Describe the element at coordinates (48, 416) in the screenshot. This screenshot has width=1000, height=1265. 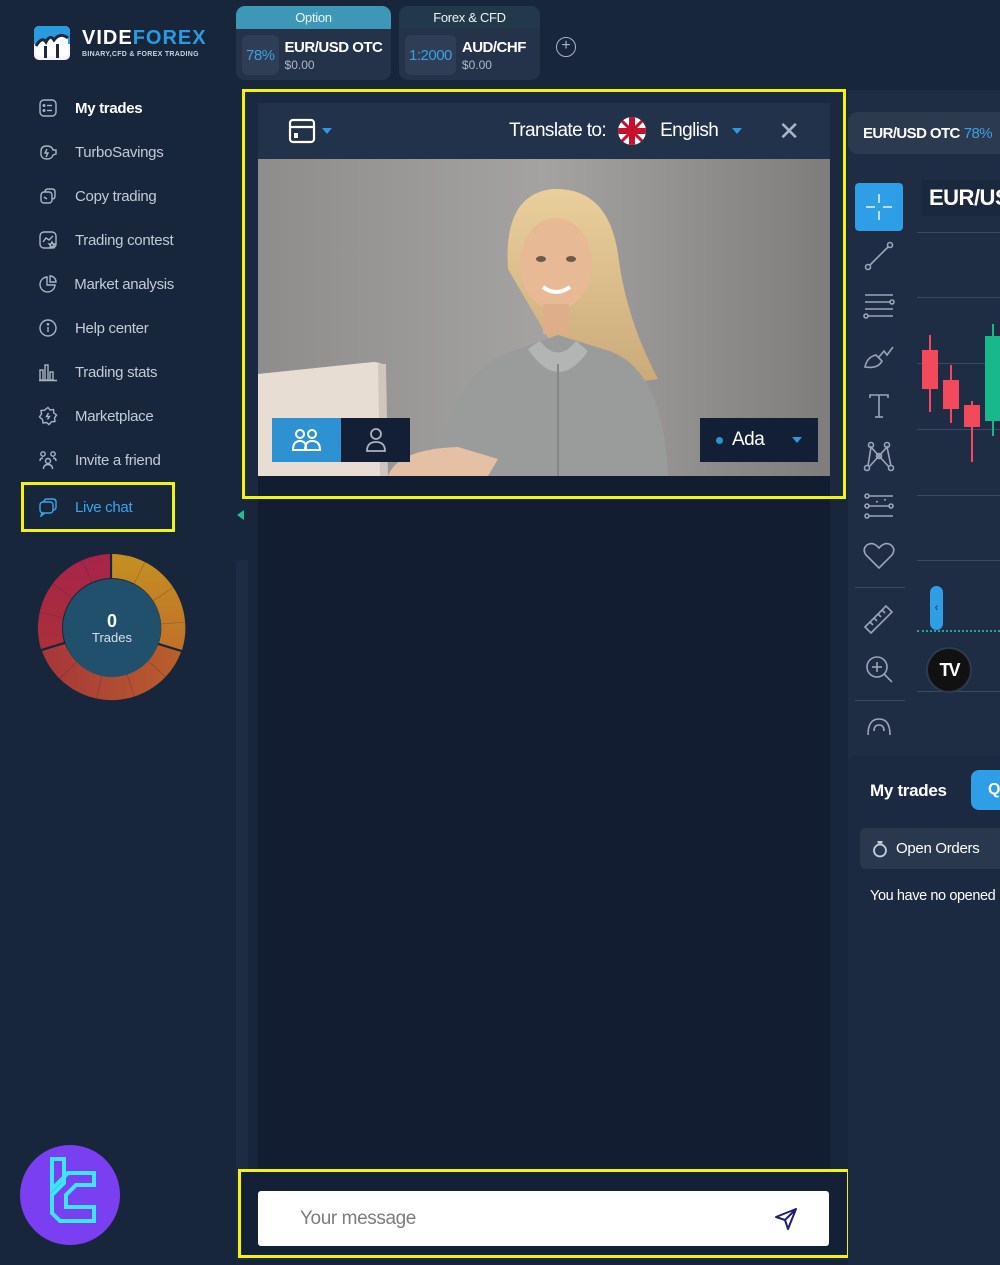
I see `badge-icon` at that location.